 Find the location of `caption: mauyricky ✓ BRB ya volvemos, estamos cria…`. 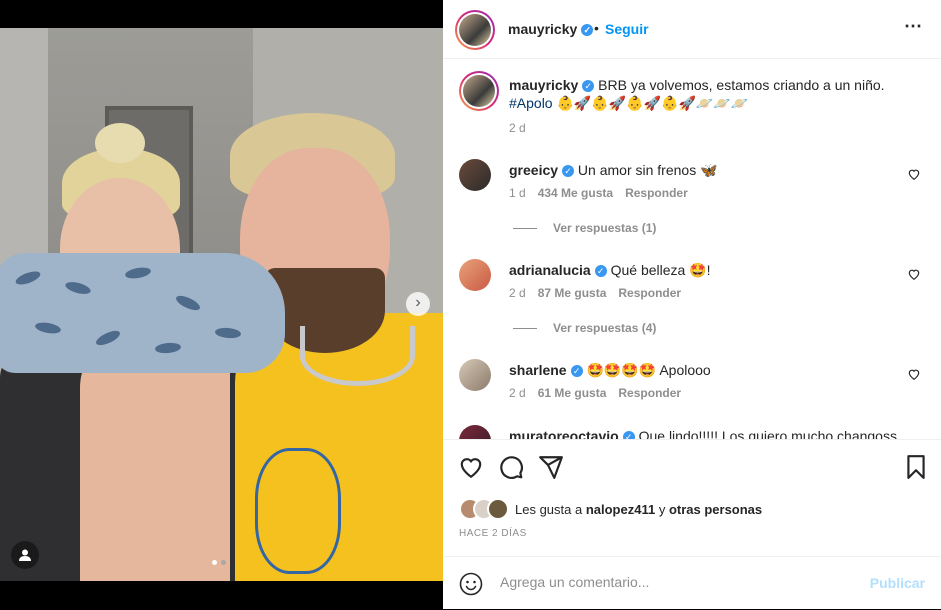

caption: mauyricky ✓ BRB ya volvemos, estamos cria… is located at coordinates (694, 106).